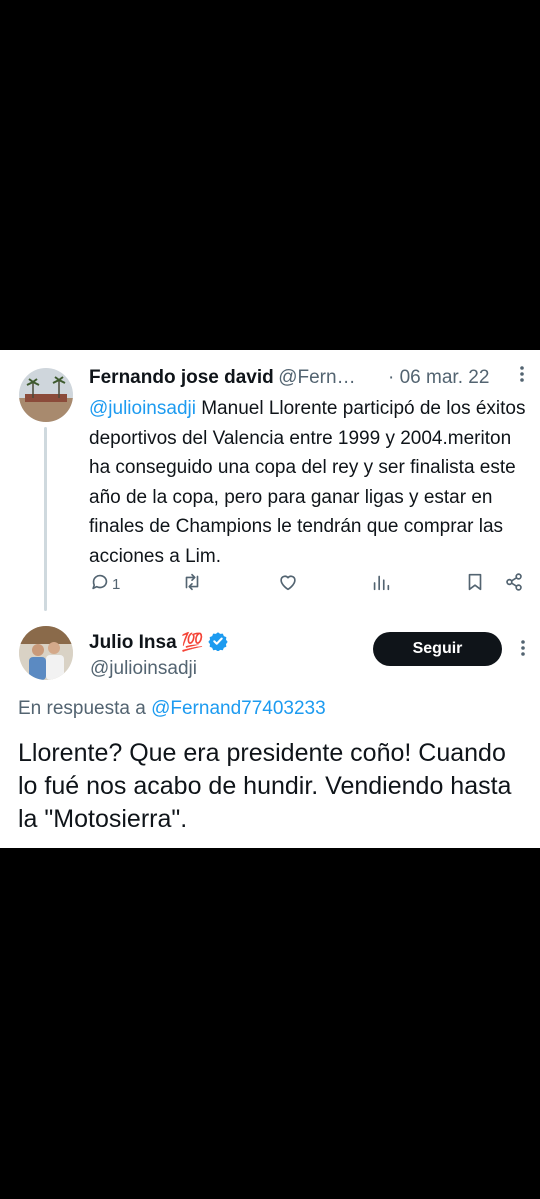  I want to click on follow-button: Seguir, so click(437, 649).